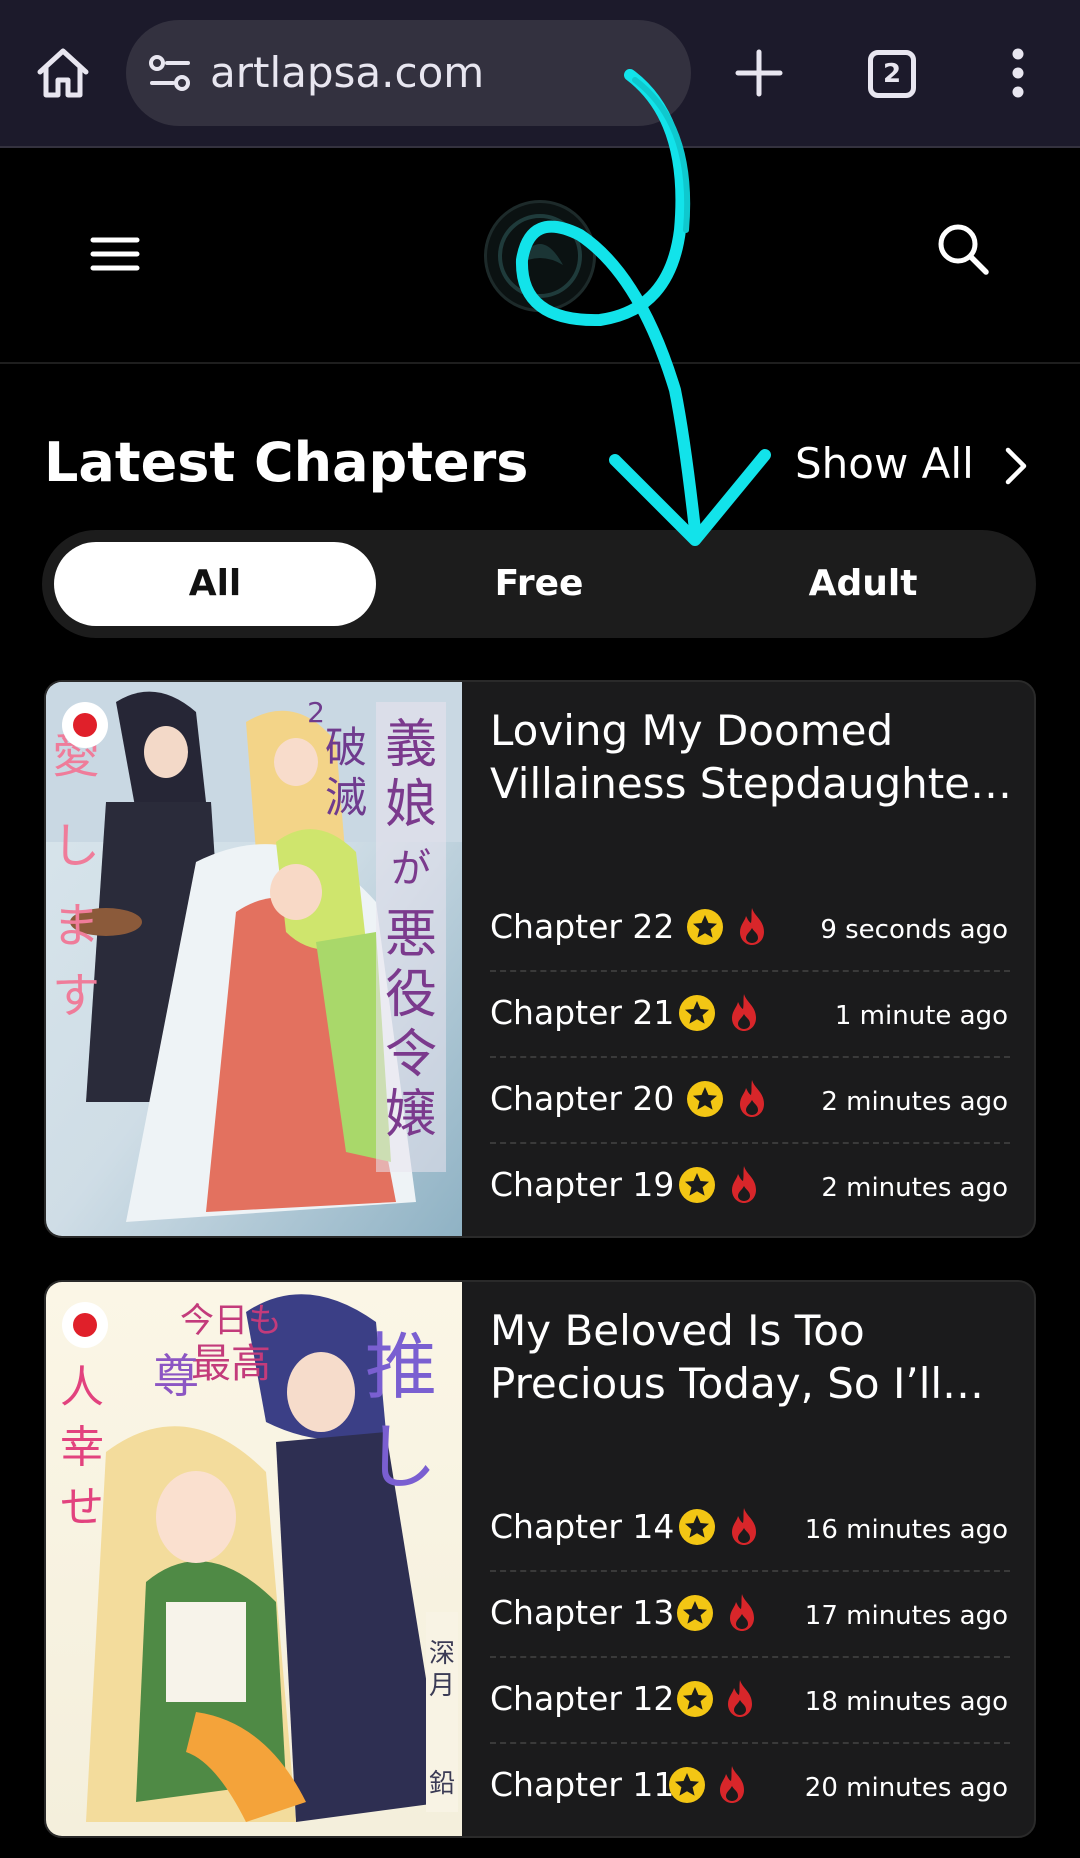  Describe the element at coordinates (750, 1787) in the screenshot. I see `chapter-row: Chapter 11 20 minutes ago` at that location.